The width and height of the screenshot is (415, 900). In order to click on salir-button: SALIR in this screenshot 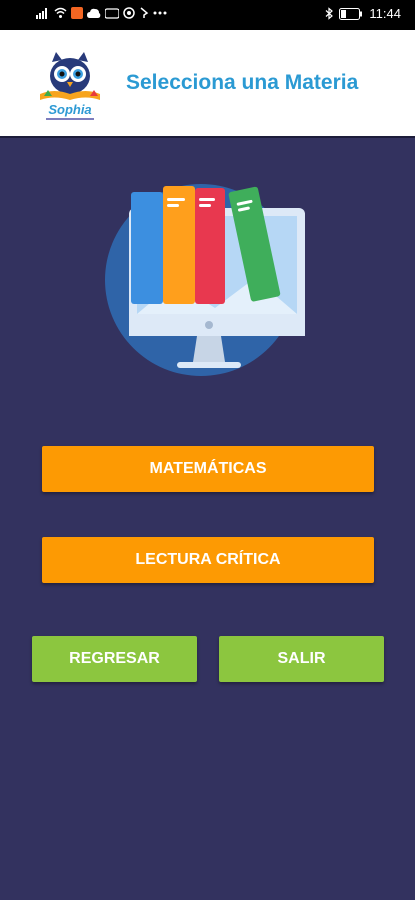, I will do `click(301, 659)`.